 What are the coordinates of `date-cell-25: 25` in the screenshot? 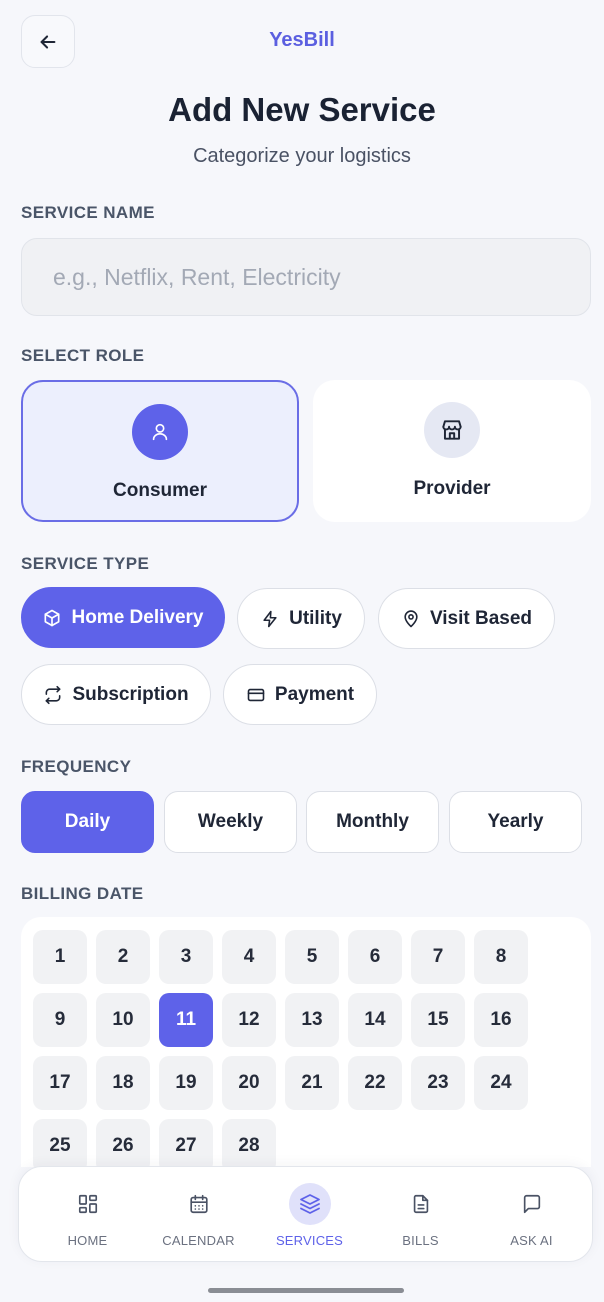 It's located at (60, 1143).